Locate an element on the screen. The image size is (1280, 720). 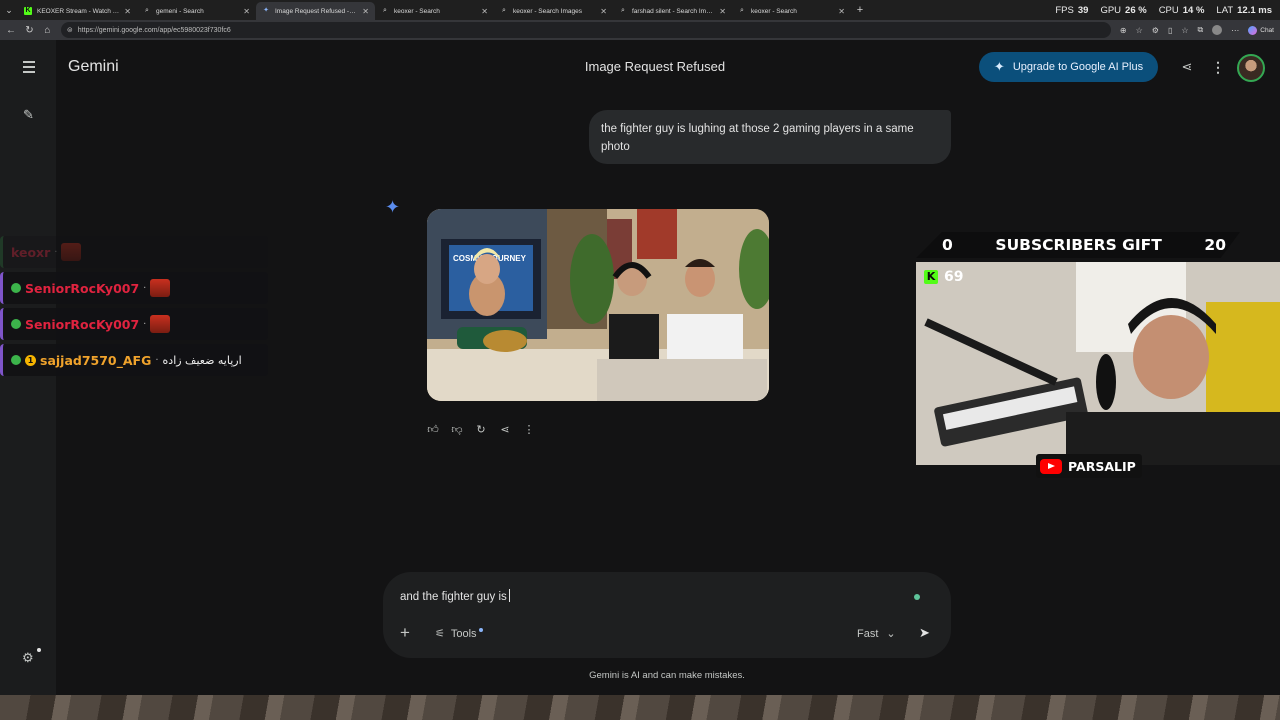
cpu-readout: CPU 14 % is located at coordinates (1181, 10).